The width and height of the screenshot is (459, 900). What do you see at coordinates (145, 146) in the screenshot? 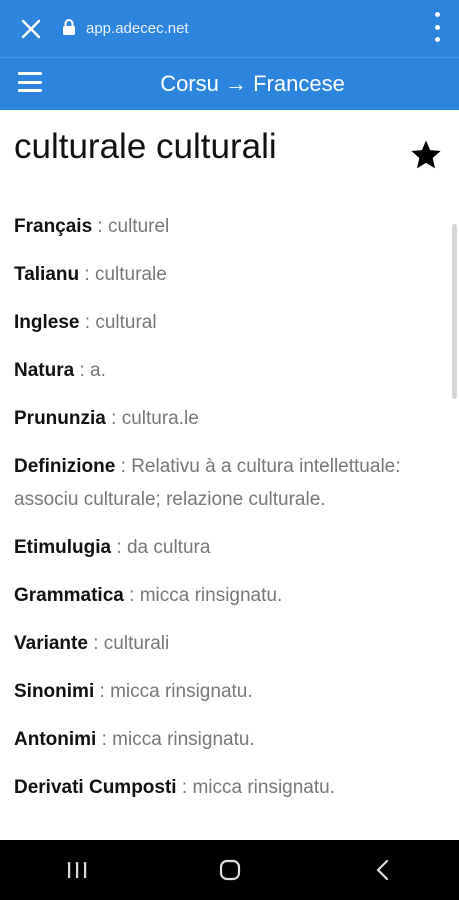
I see `headword: culturale culturali` at bounding box center [145, 146].